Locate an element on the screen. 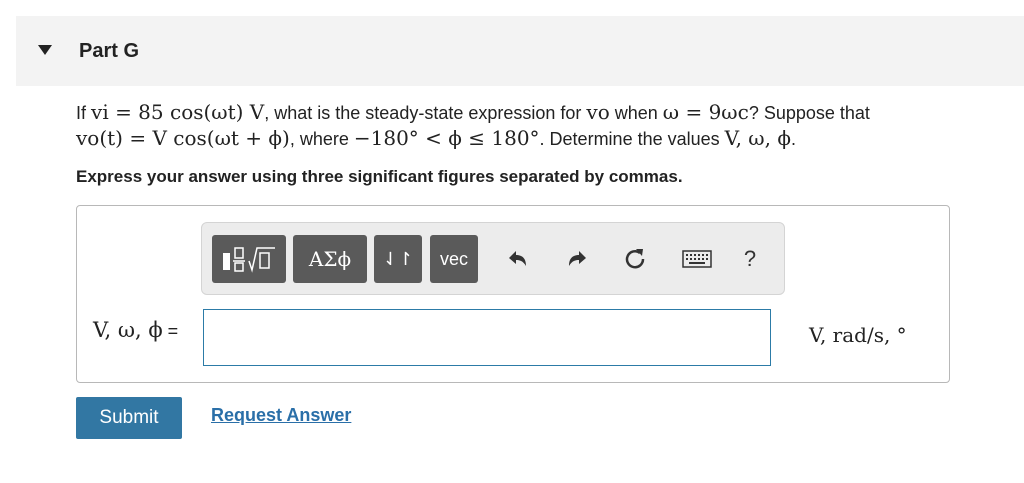 Image resolution: width=1024 pixels, height=483 pixels. math-values: V, ω, ϕ is located at coordinates (757, 138).